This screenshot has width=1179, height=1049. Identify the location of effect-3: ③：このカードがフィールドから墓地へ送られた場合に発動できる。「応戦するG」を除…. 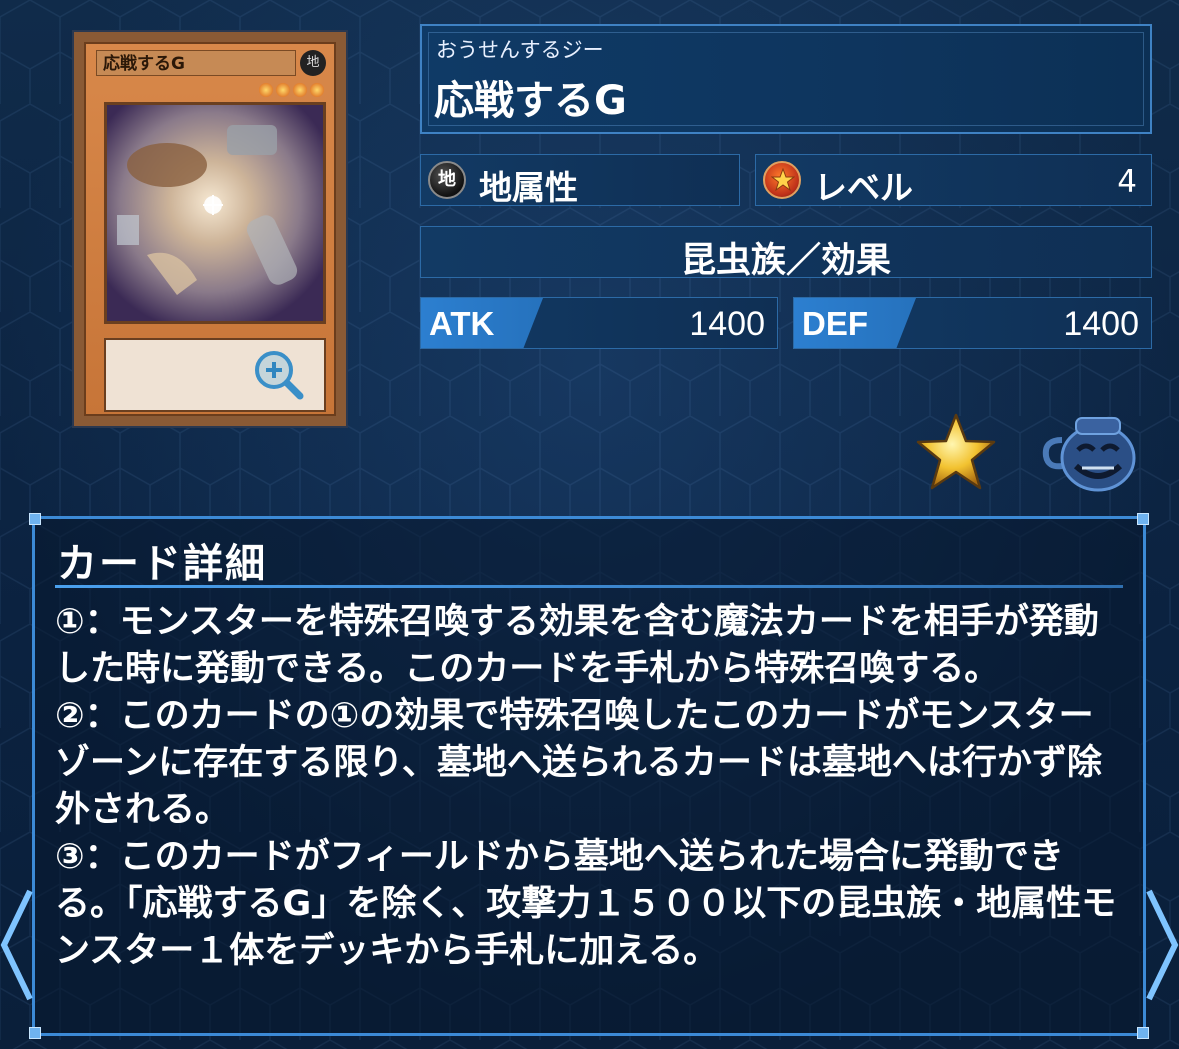
(586, 904).